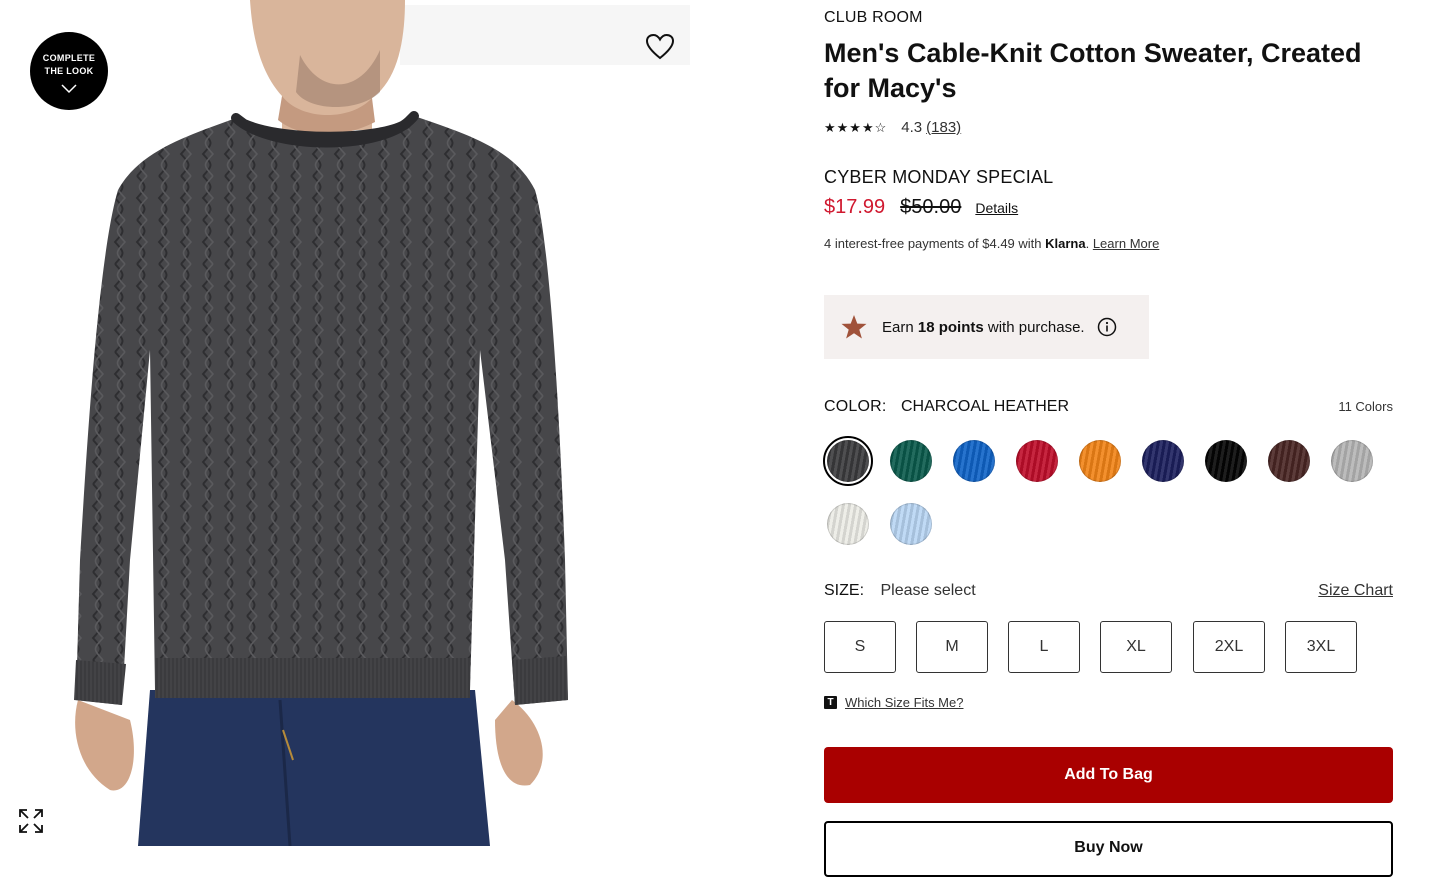  I want to click on color-swatch-light-blue, so click(911, 524).